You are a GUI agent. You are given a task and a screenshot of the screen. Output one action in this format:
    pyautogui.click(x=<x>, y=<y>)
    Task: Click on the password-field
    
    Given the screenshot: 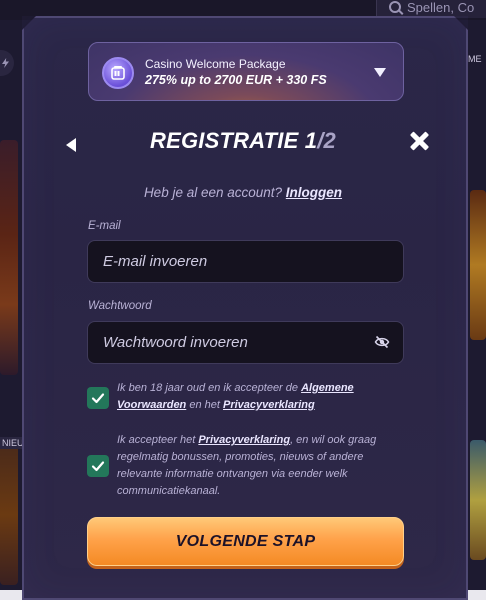 What is the action you would take?
    pyautogui.click(x=245, y=342)
    